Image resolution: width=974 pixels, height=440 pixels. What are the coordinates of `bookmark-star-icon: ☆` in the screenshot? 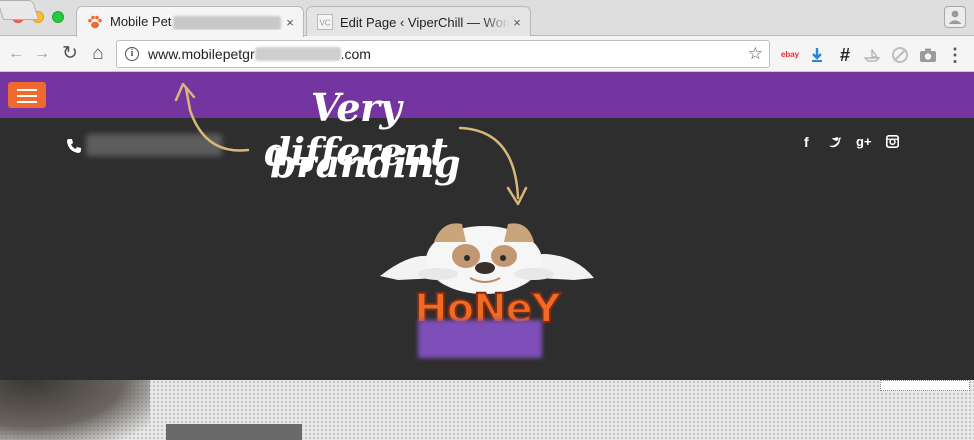 It's located at (755, 54).